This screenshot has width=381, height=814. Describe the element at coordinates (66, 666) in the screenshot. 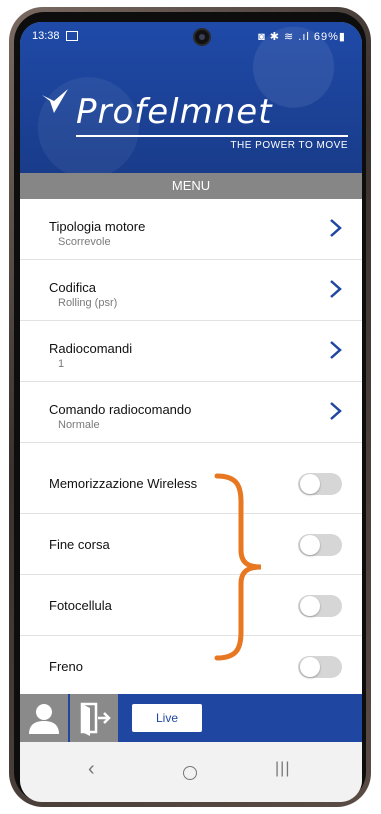

I see `toggle-label: Freno` at that location.